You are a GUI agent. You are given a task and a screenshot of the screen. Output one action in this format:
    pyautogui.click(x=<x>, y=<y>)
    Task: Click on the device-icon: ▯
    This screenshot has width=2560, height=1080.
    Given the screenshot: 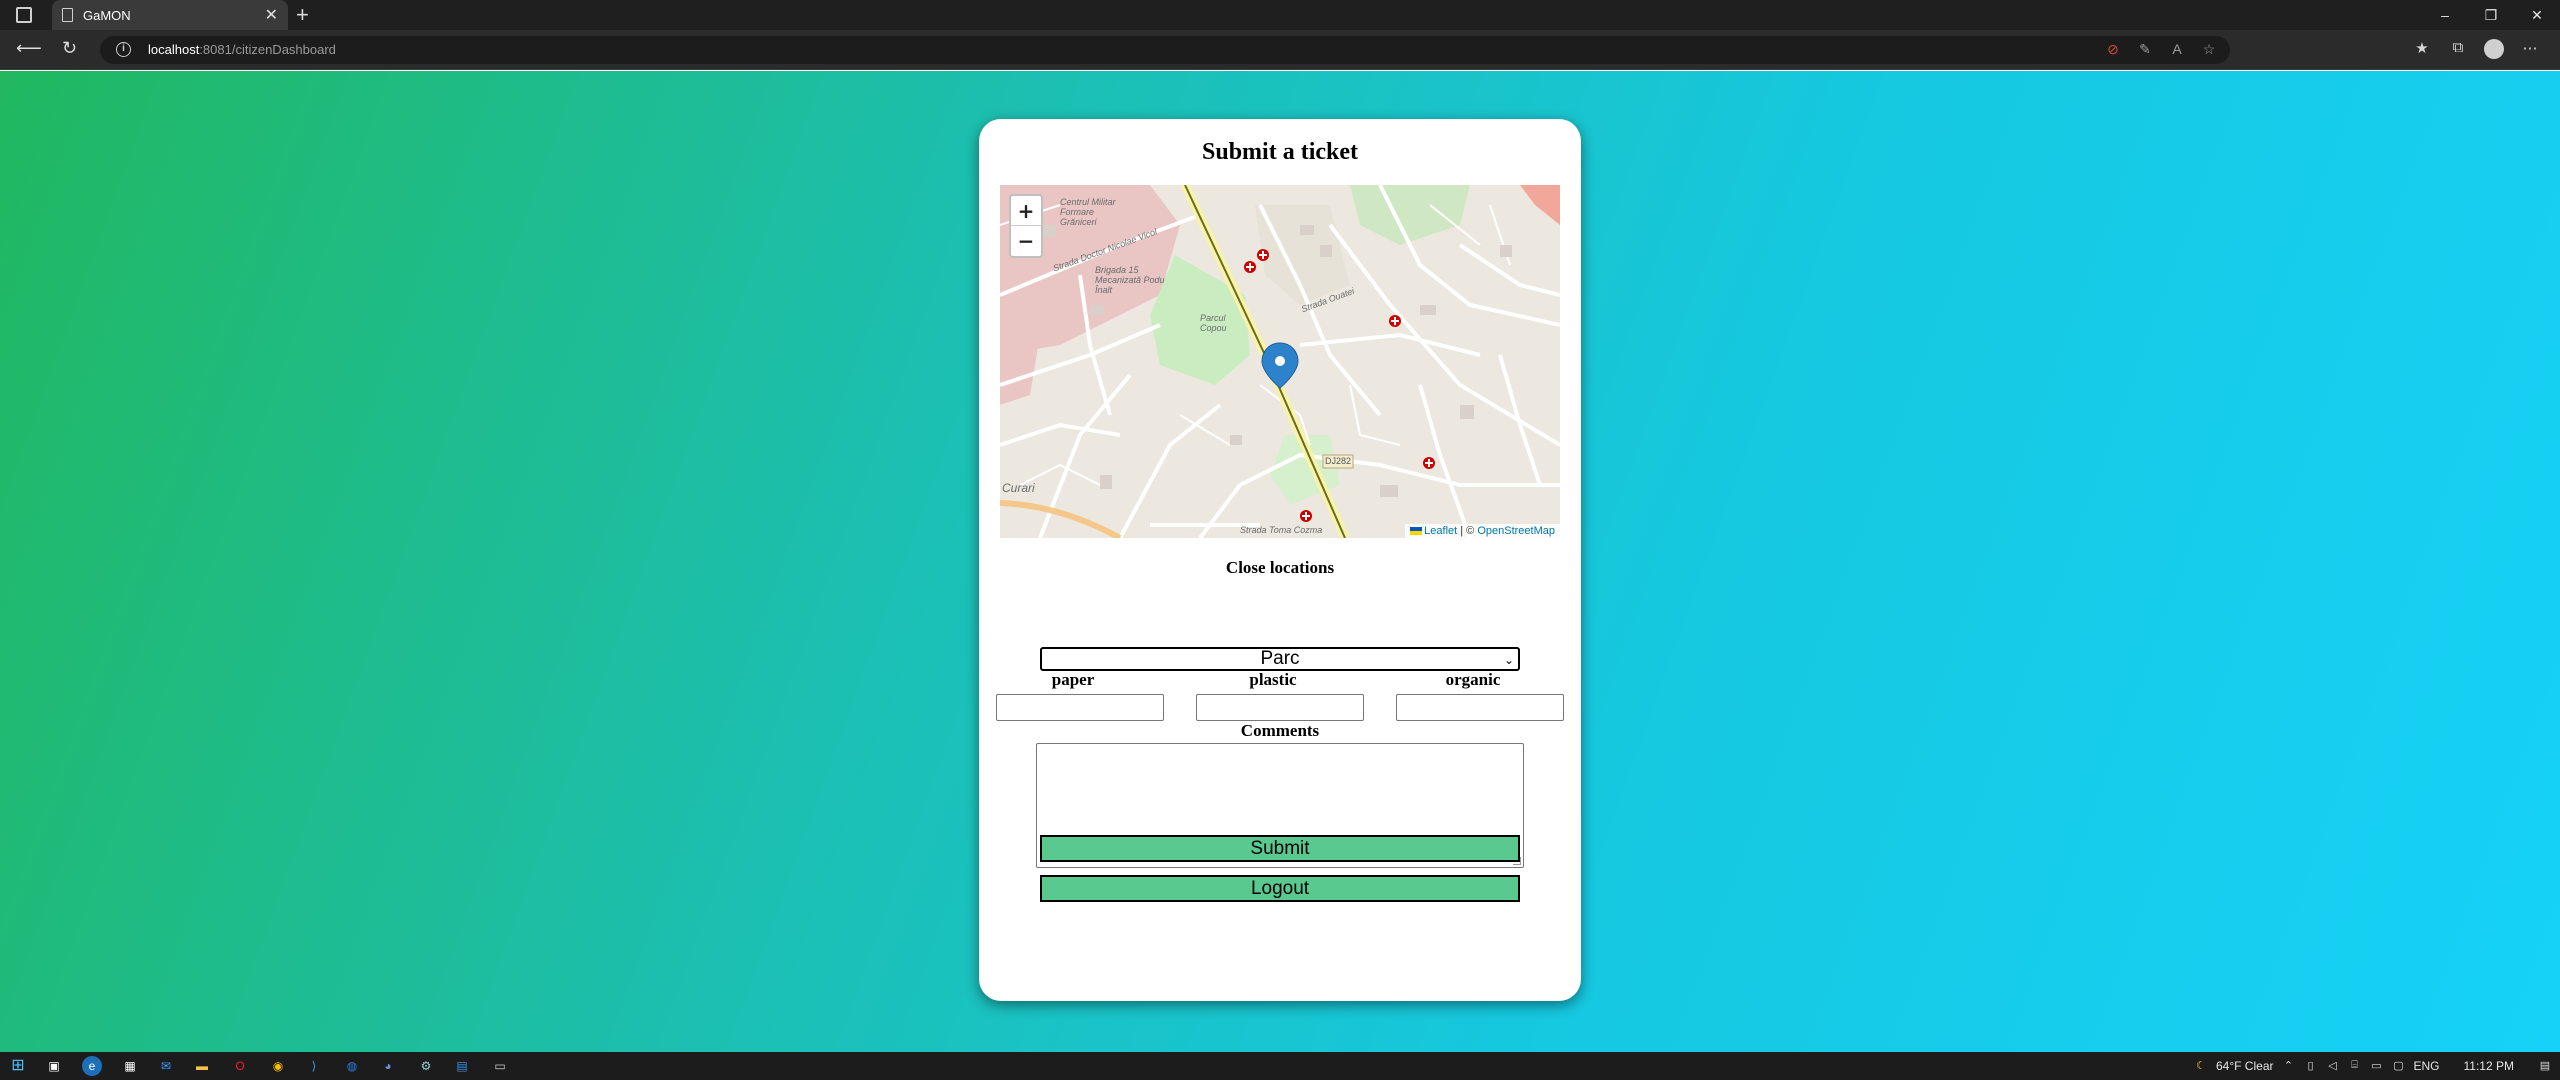 What is the action you would take?
    pyautogui.click(x=2311, y=1066)
    